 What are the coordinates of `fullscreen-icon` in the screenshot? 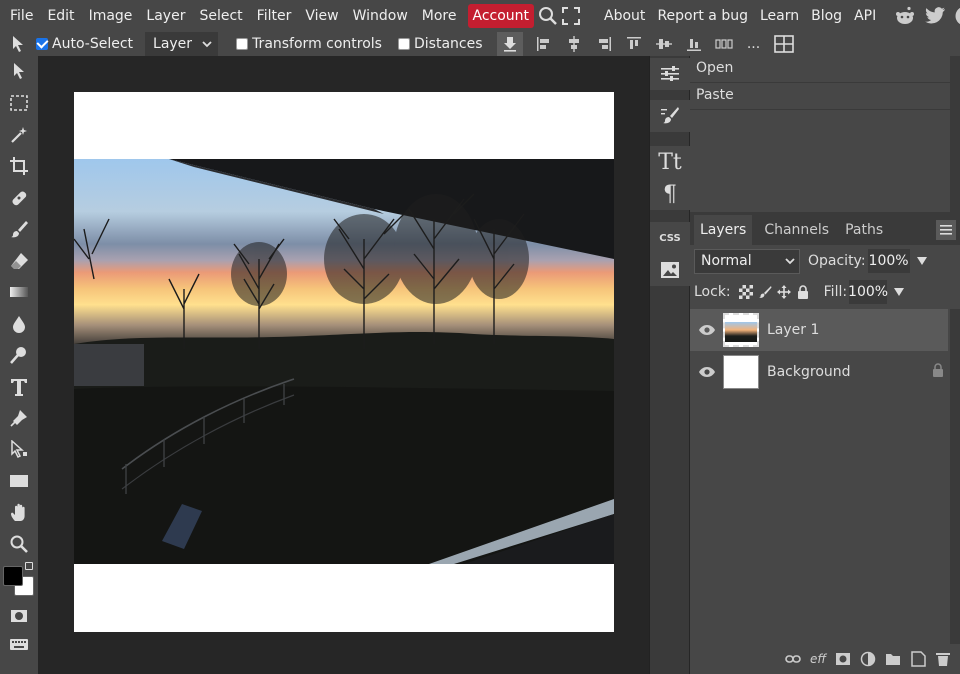 It's located at (571, 16).